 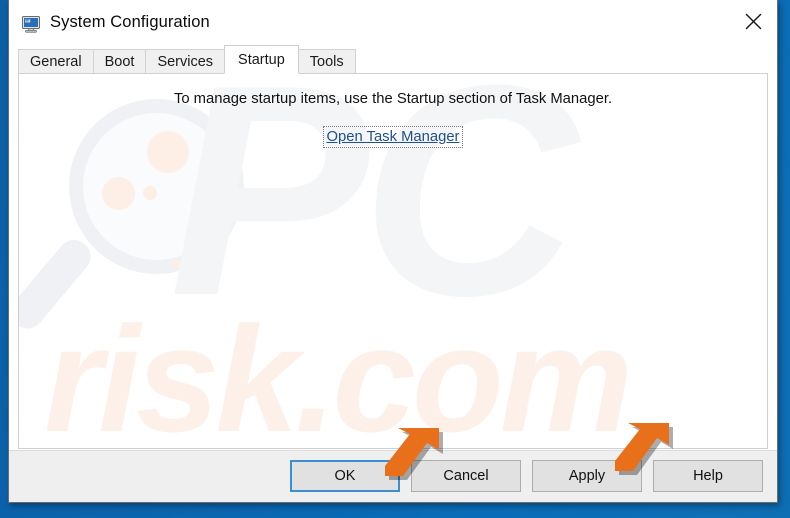 I want to click on task-manager-link-container: Open Task Manager, so click(x=393, y=137).